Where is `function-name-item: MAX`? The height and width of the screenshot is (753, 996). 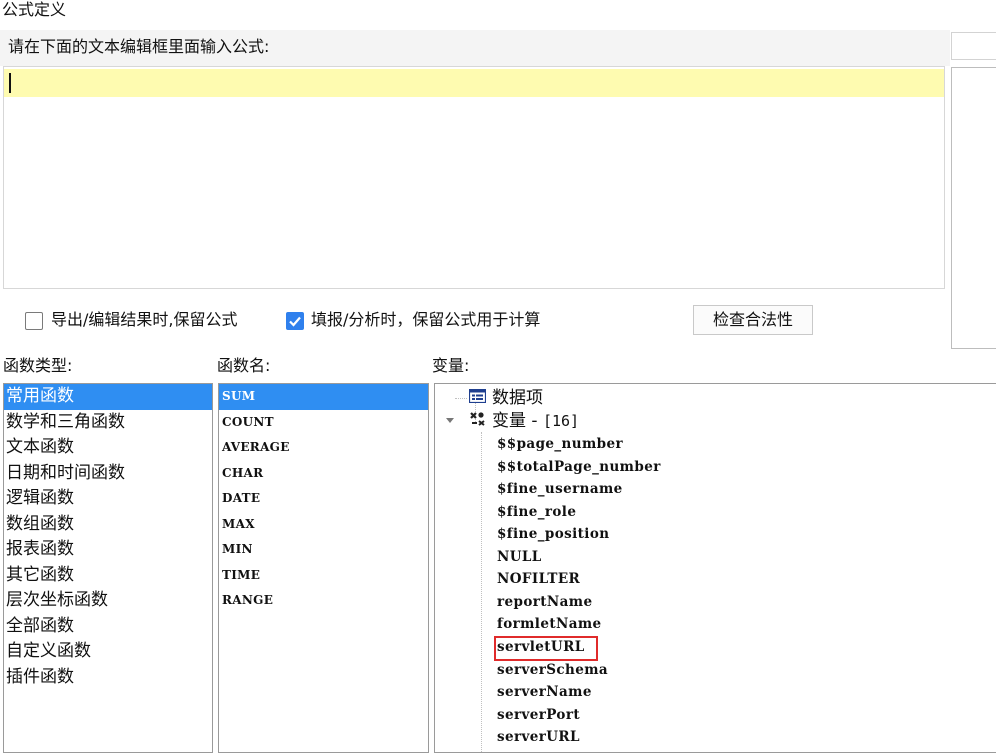
function-name-item: MAX is located at coordinates (323, 525).